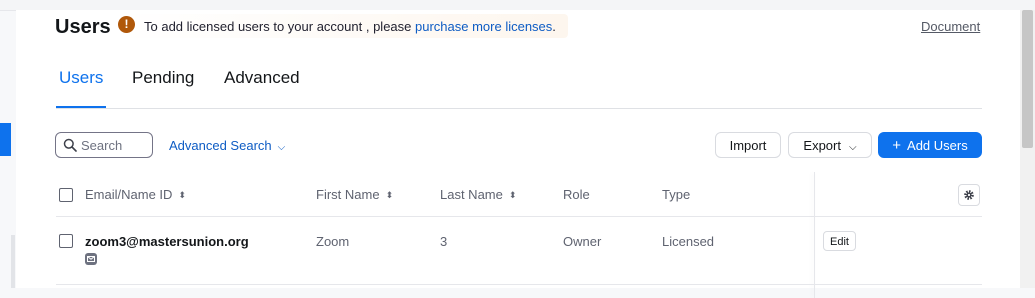 The height and width of the screenshot is (298, 1035). I want to click on column-header-role: Role, so click(576, 194).